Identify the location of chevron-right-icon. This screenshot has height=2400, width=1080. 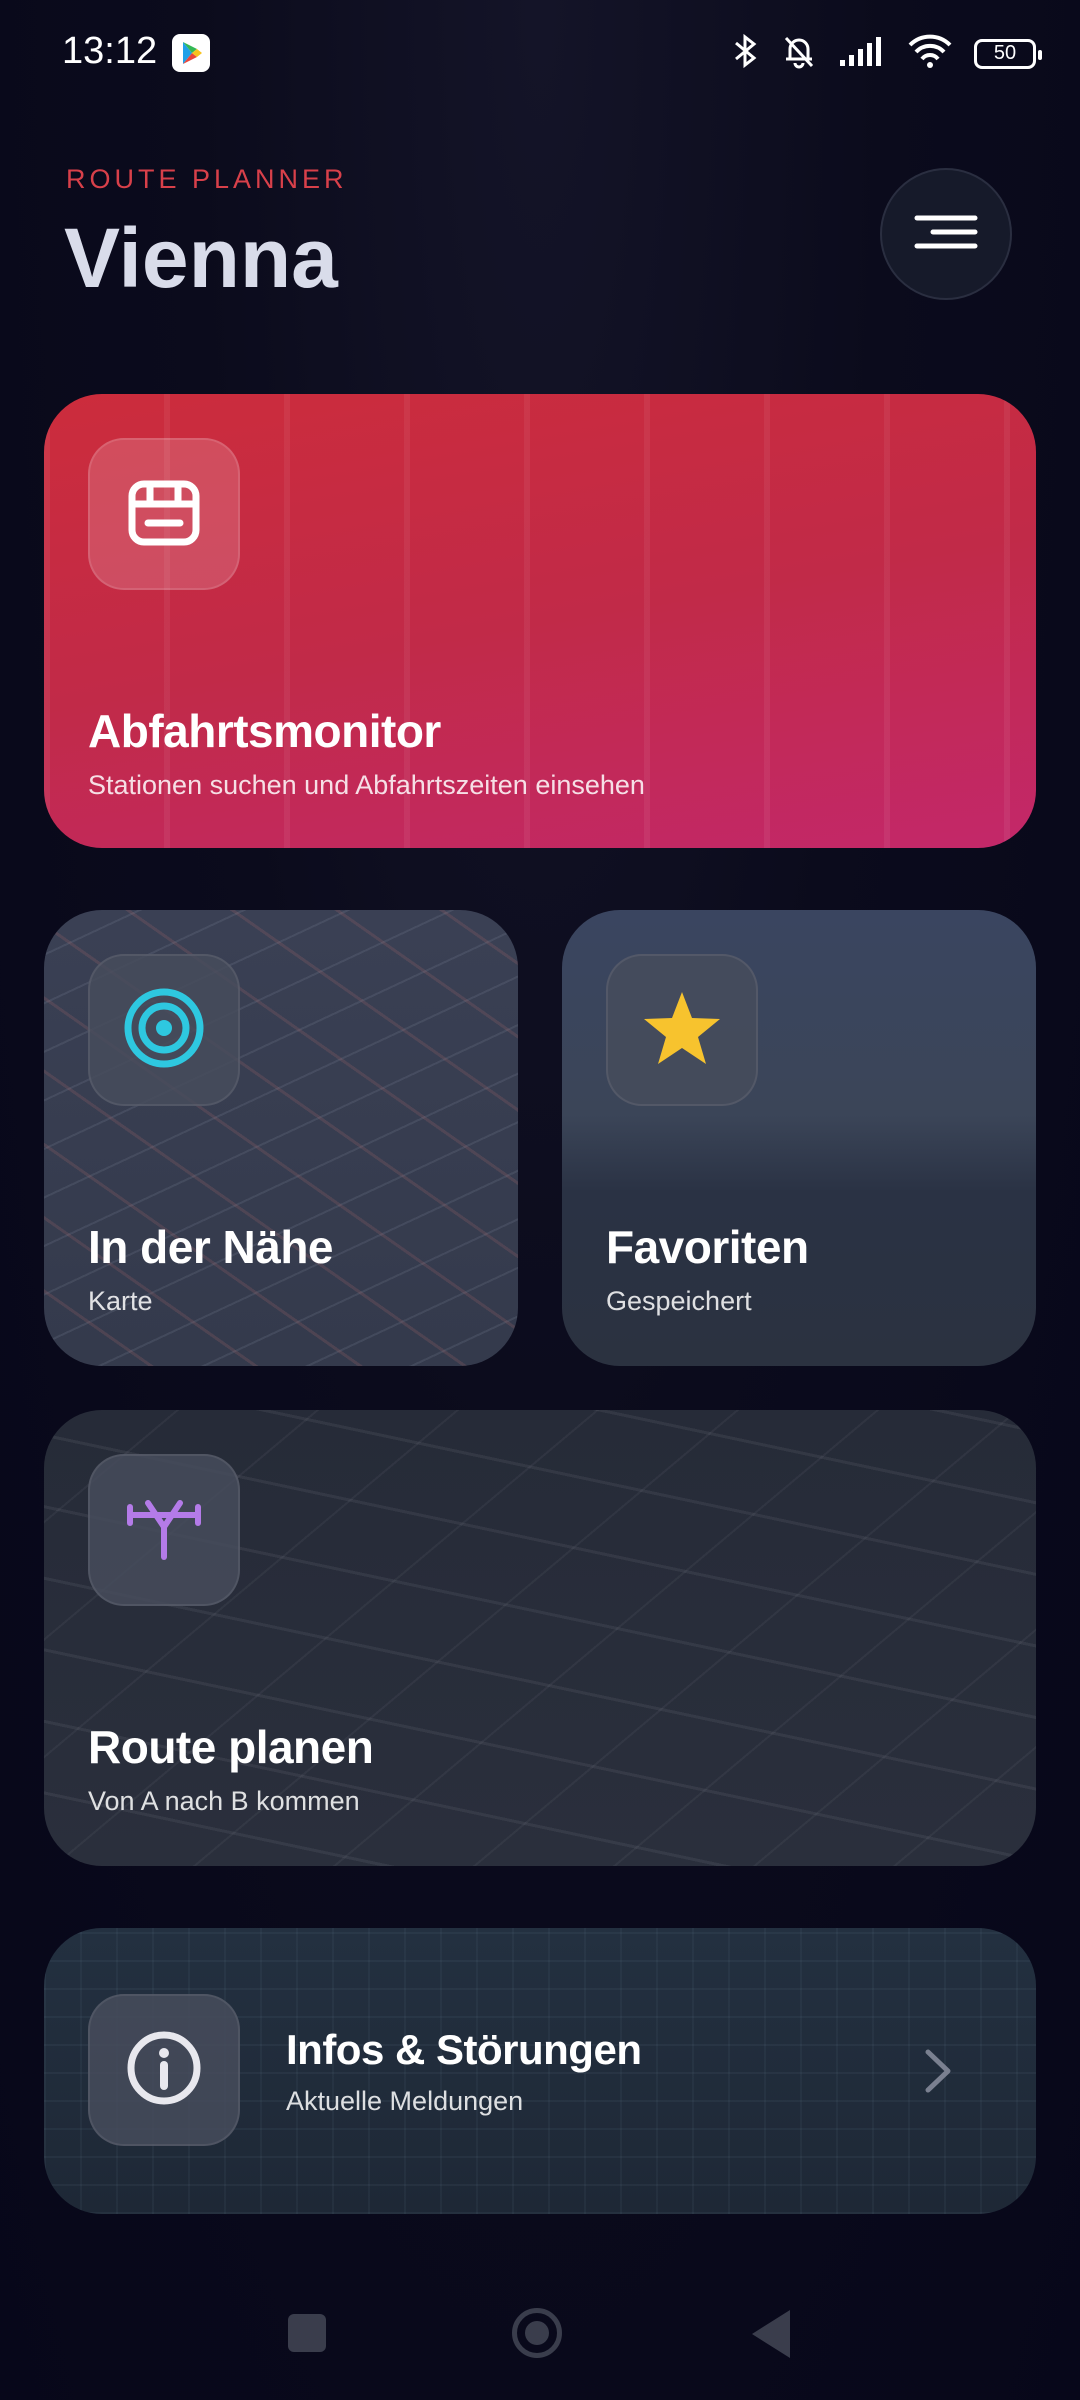
(938, 2073).